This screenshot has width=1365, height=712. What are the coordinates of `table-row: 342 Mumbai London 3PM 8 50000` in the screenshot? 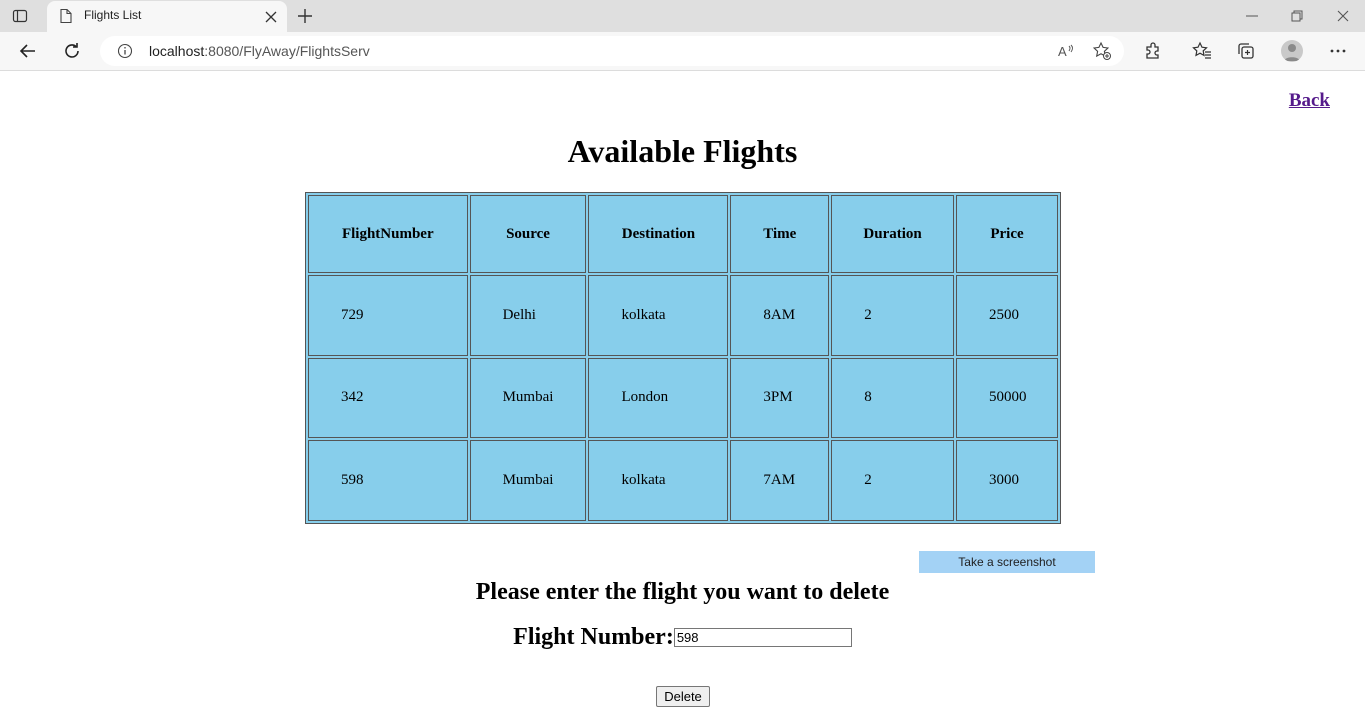 It's located at (683, 398).